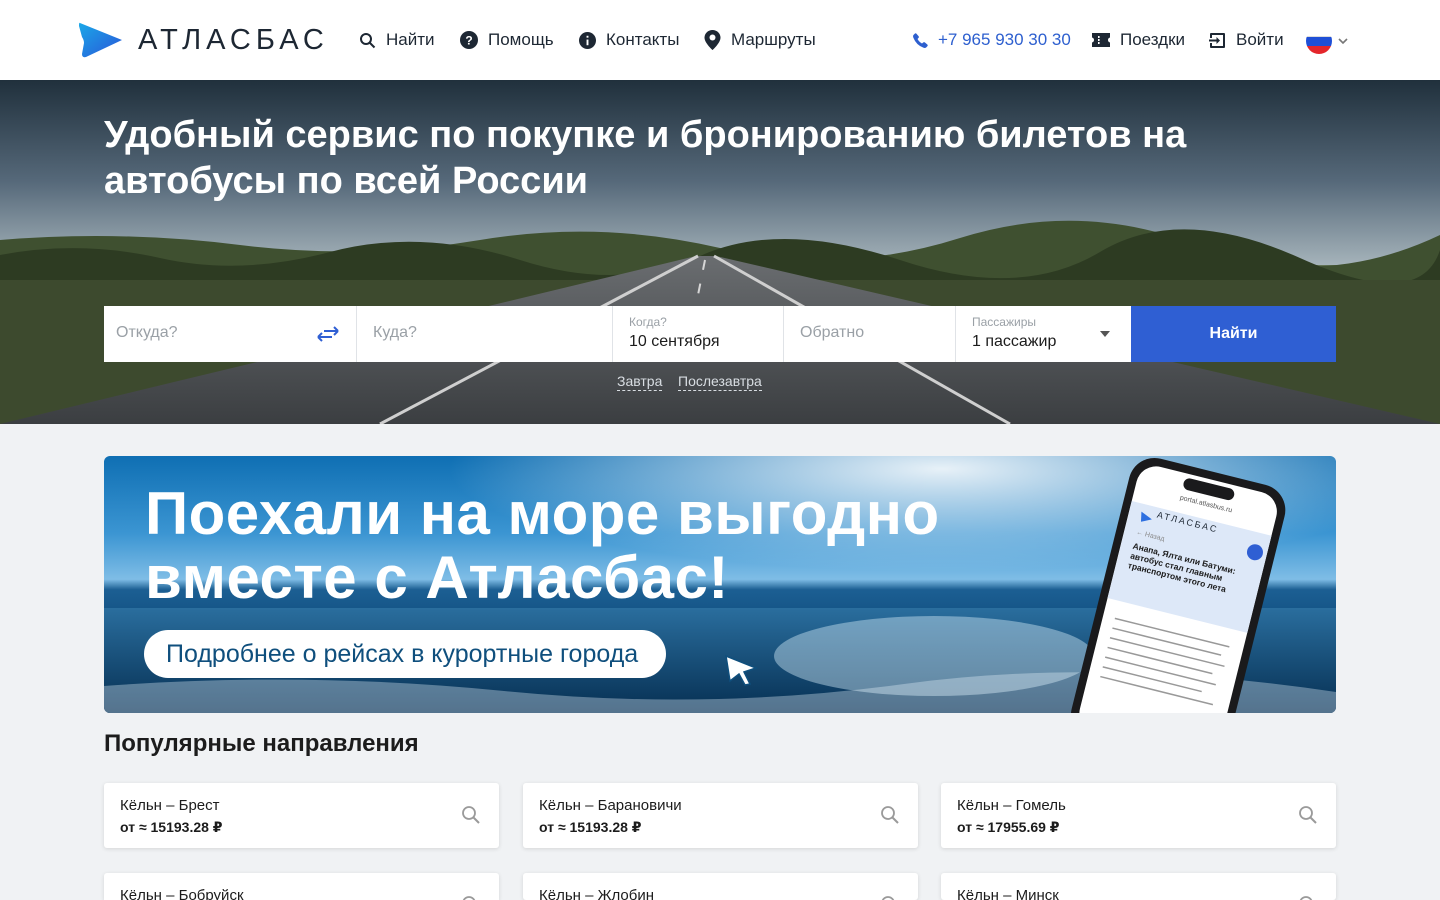  I want to click on passengers-label: Пассажиры, so click(1004, 322).